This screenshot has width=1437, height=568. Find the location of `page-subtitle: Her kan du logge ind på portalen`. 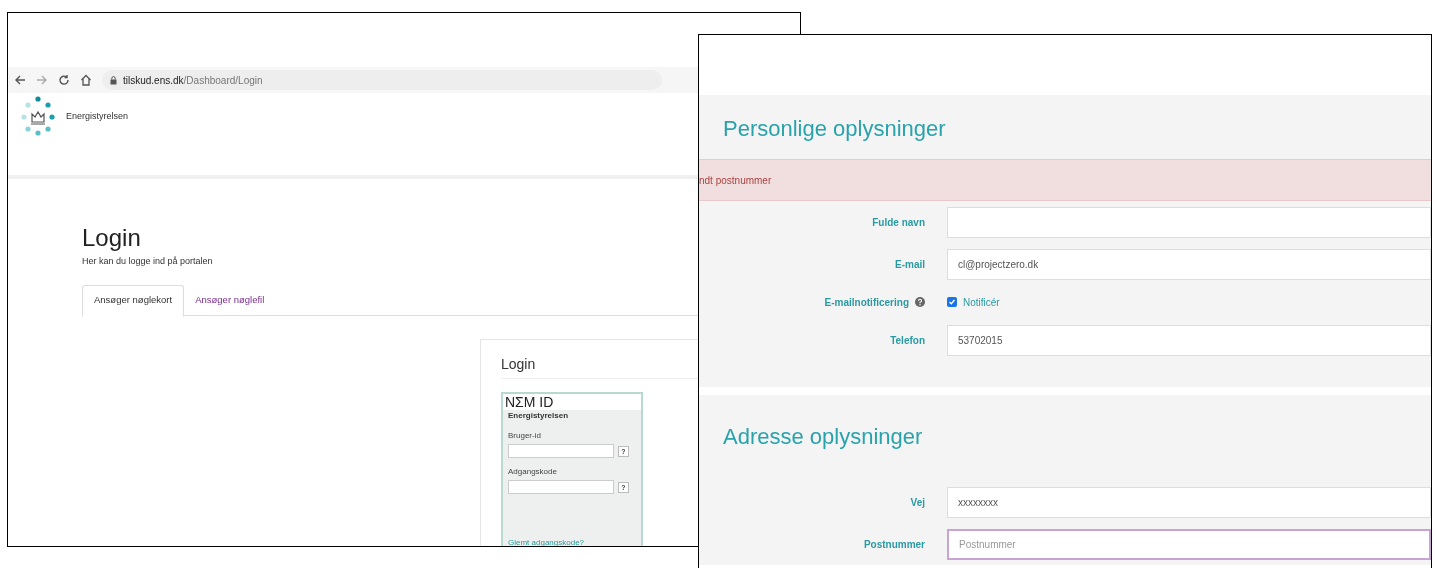

page-subtitle: Her kan du logge ind på portalen is located at coordinates (148, 261).